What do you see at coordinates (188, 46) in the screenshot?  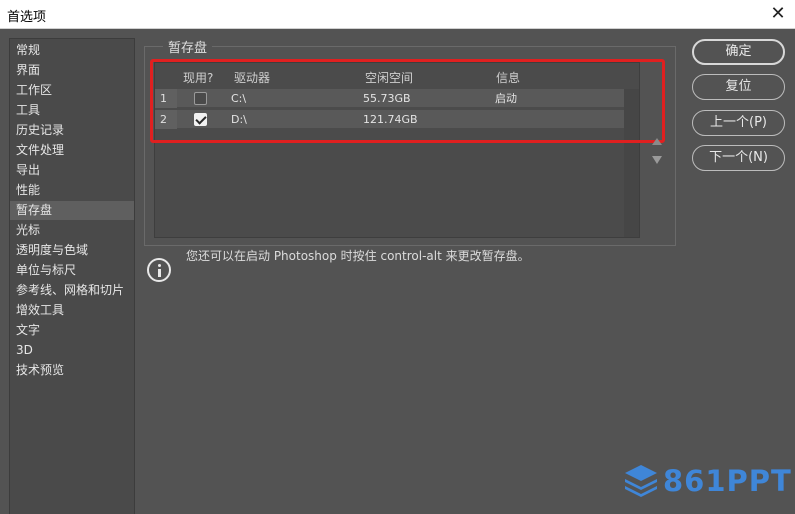 I see `group-title: 暂存盘` at bounding box center [188, 46].